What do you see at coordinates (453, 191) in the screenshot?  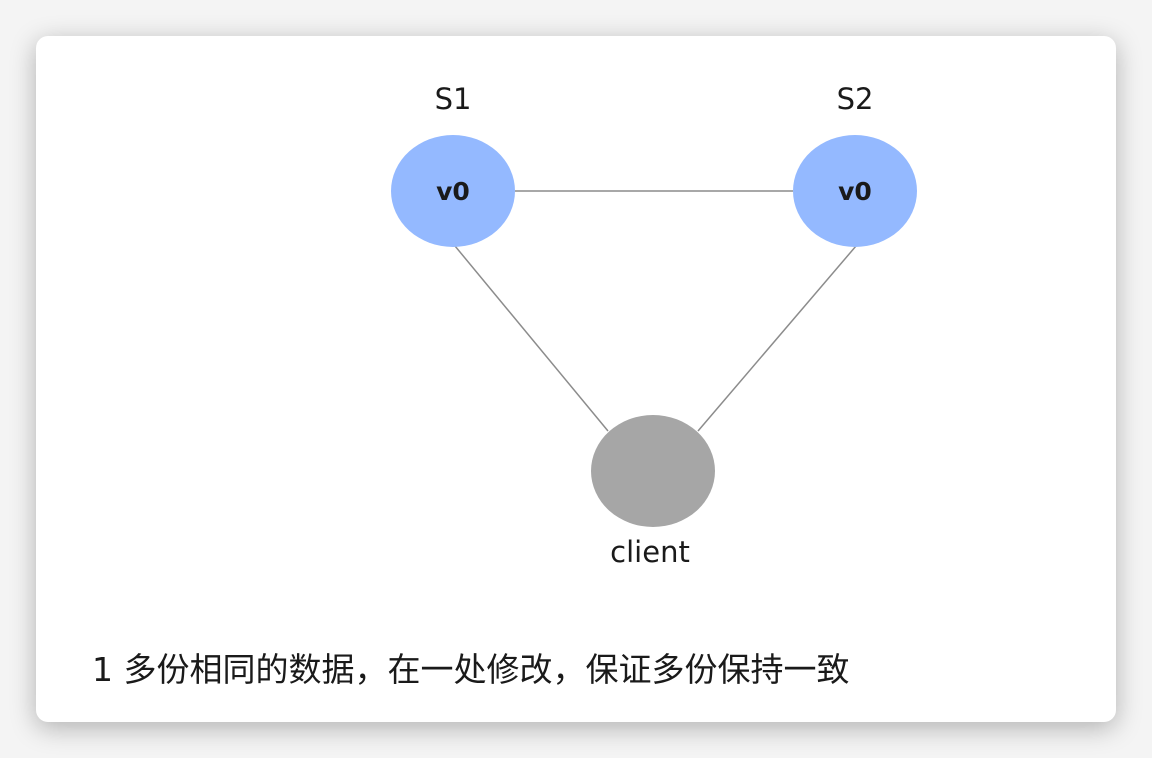 I see `node-s1-value: v0` at bounding box center [453, 191].